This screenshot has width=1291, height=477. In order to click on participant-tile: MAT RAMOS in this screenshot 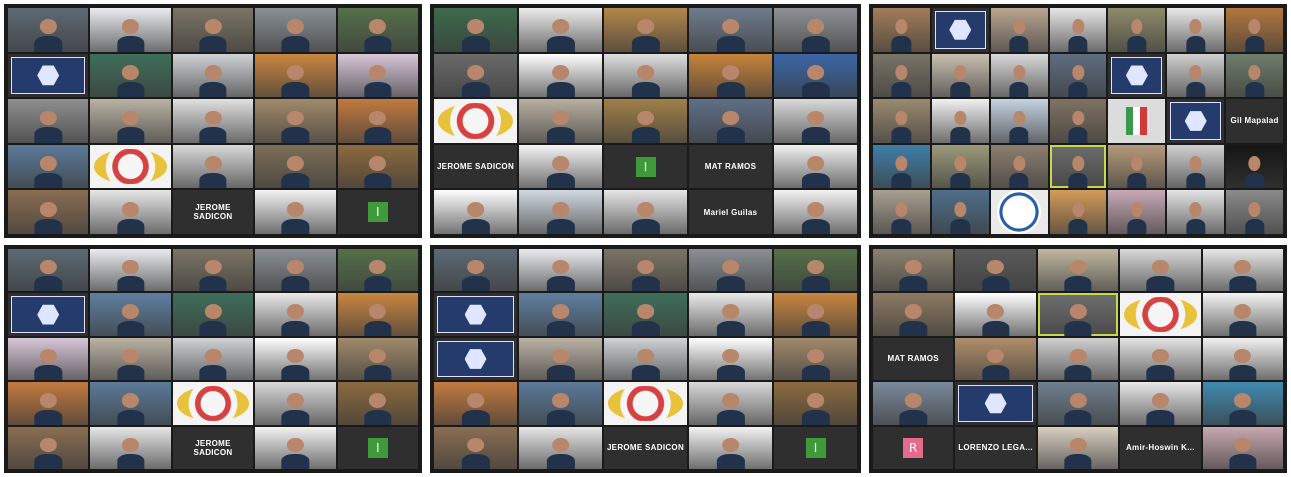, I will do `click(913, 359)`.